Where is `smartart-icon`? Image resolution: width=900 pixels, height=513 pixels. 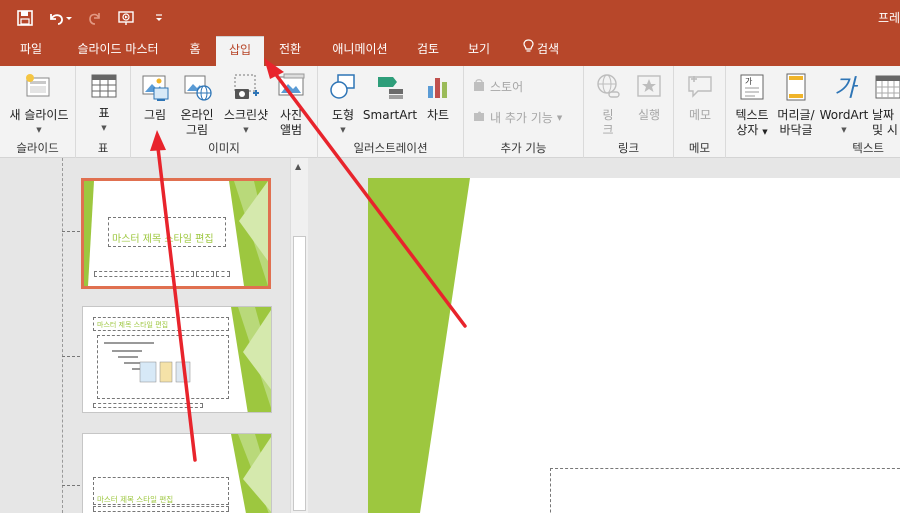
smartart-icon is located at coordinates (390, 89).